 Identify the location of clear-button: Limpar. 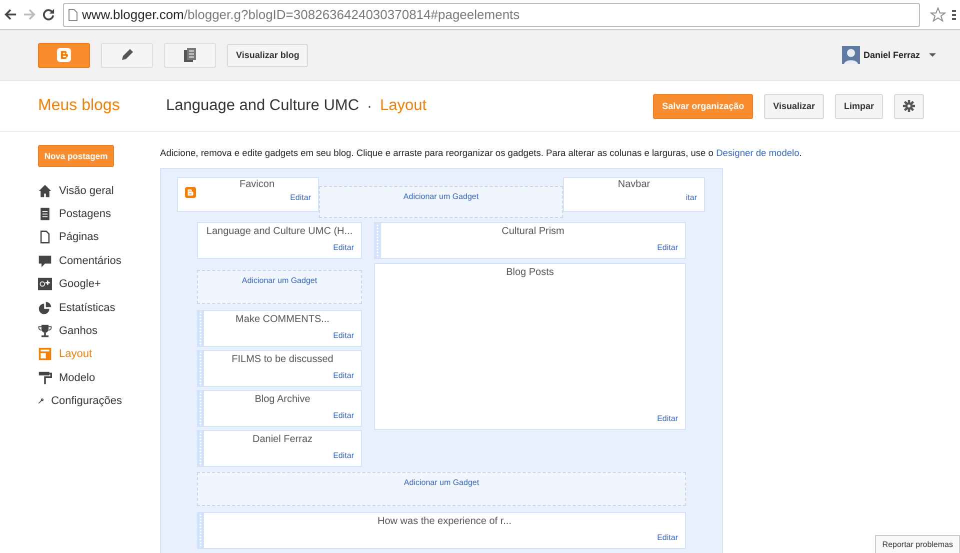
(858, 106).